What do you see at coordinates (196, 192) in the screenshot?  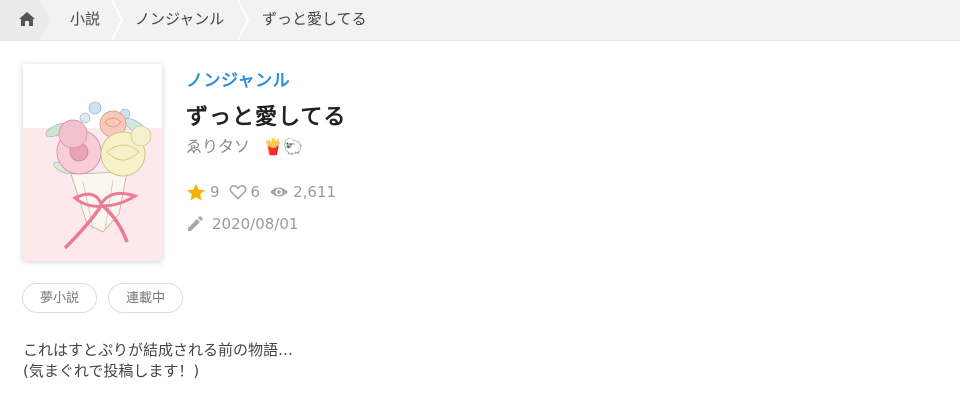 I see `star-icon` at bounding box center [196, 192].